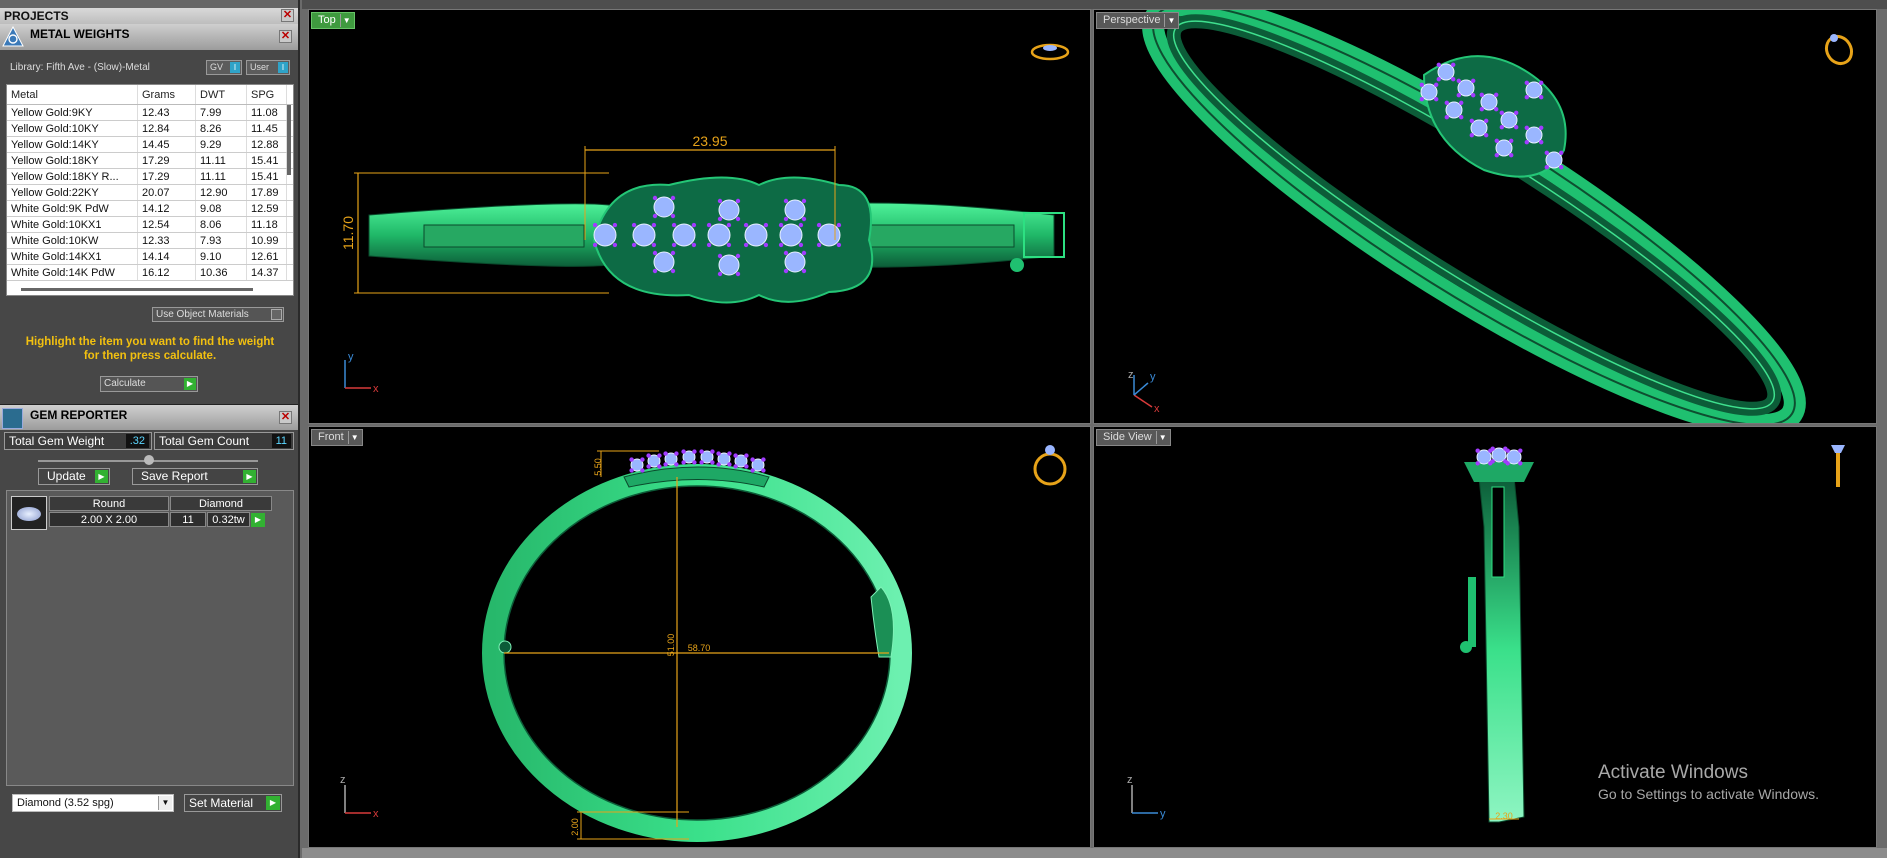  I want to click on gem-material-select: Diamond (3.52 spg) ▼, so click(93, 803).